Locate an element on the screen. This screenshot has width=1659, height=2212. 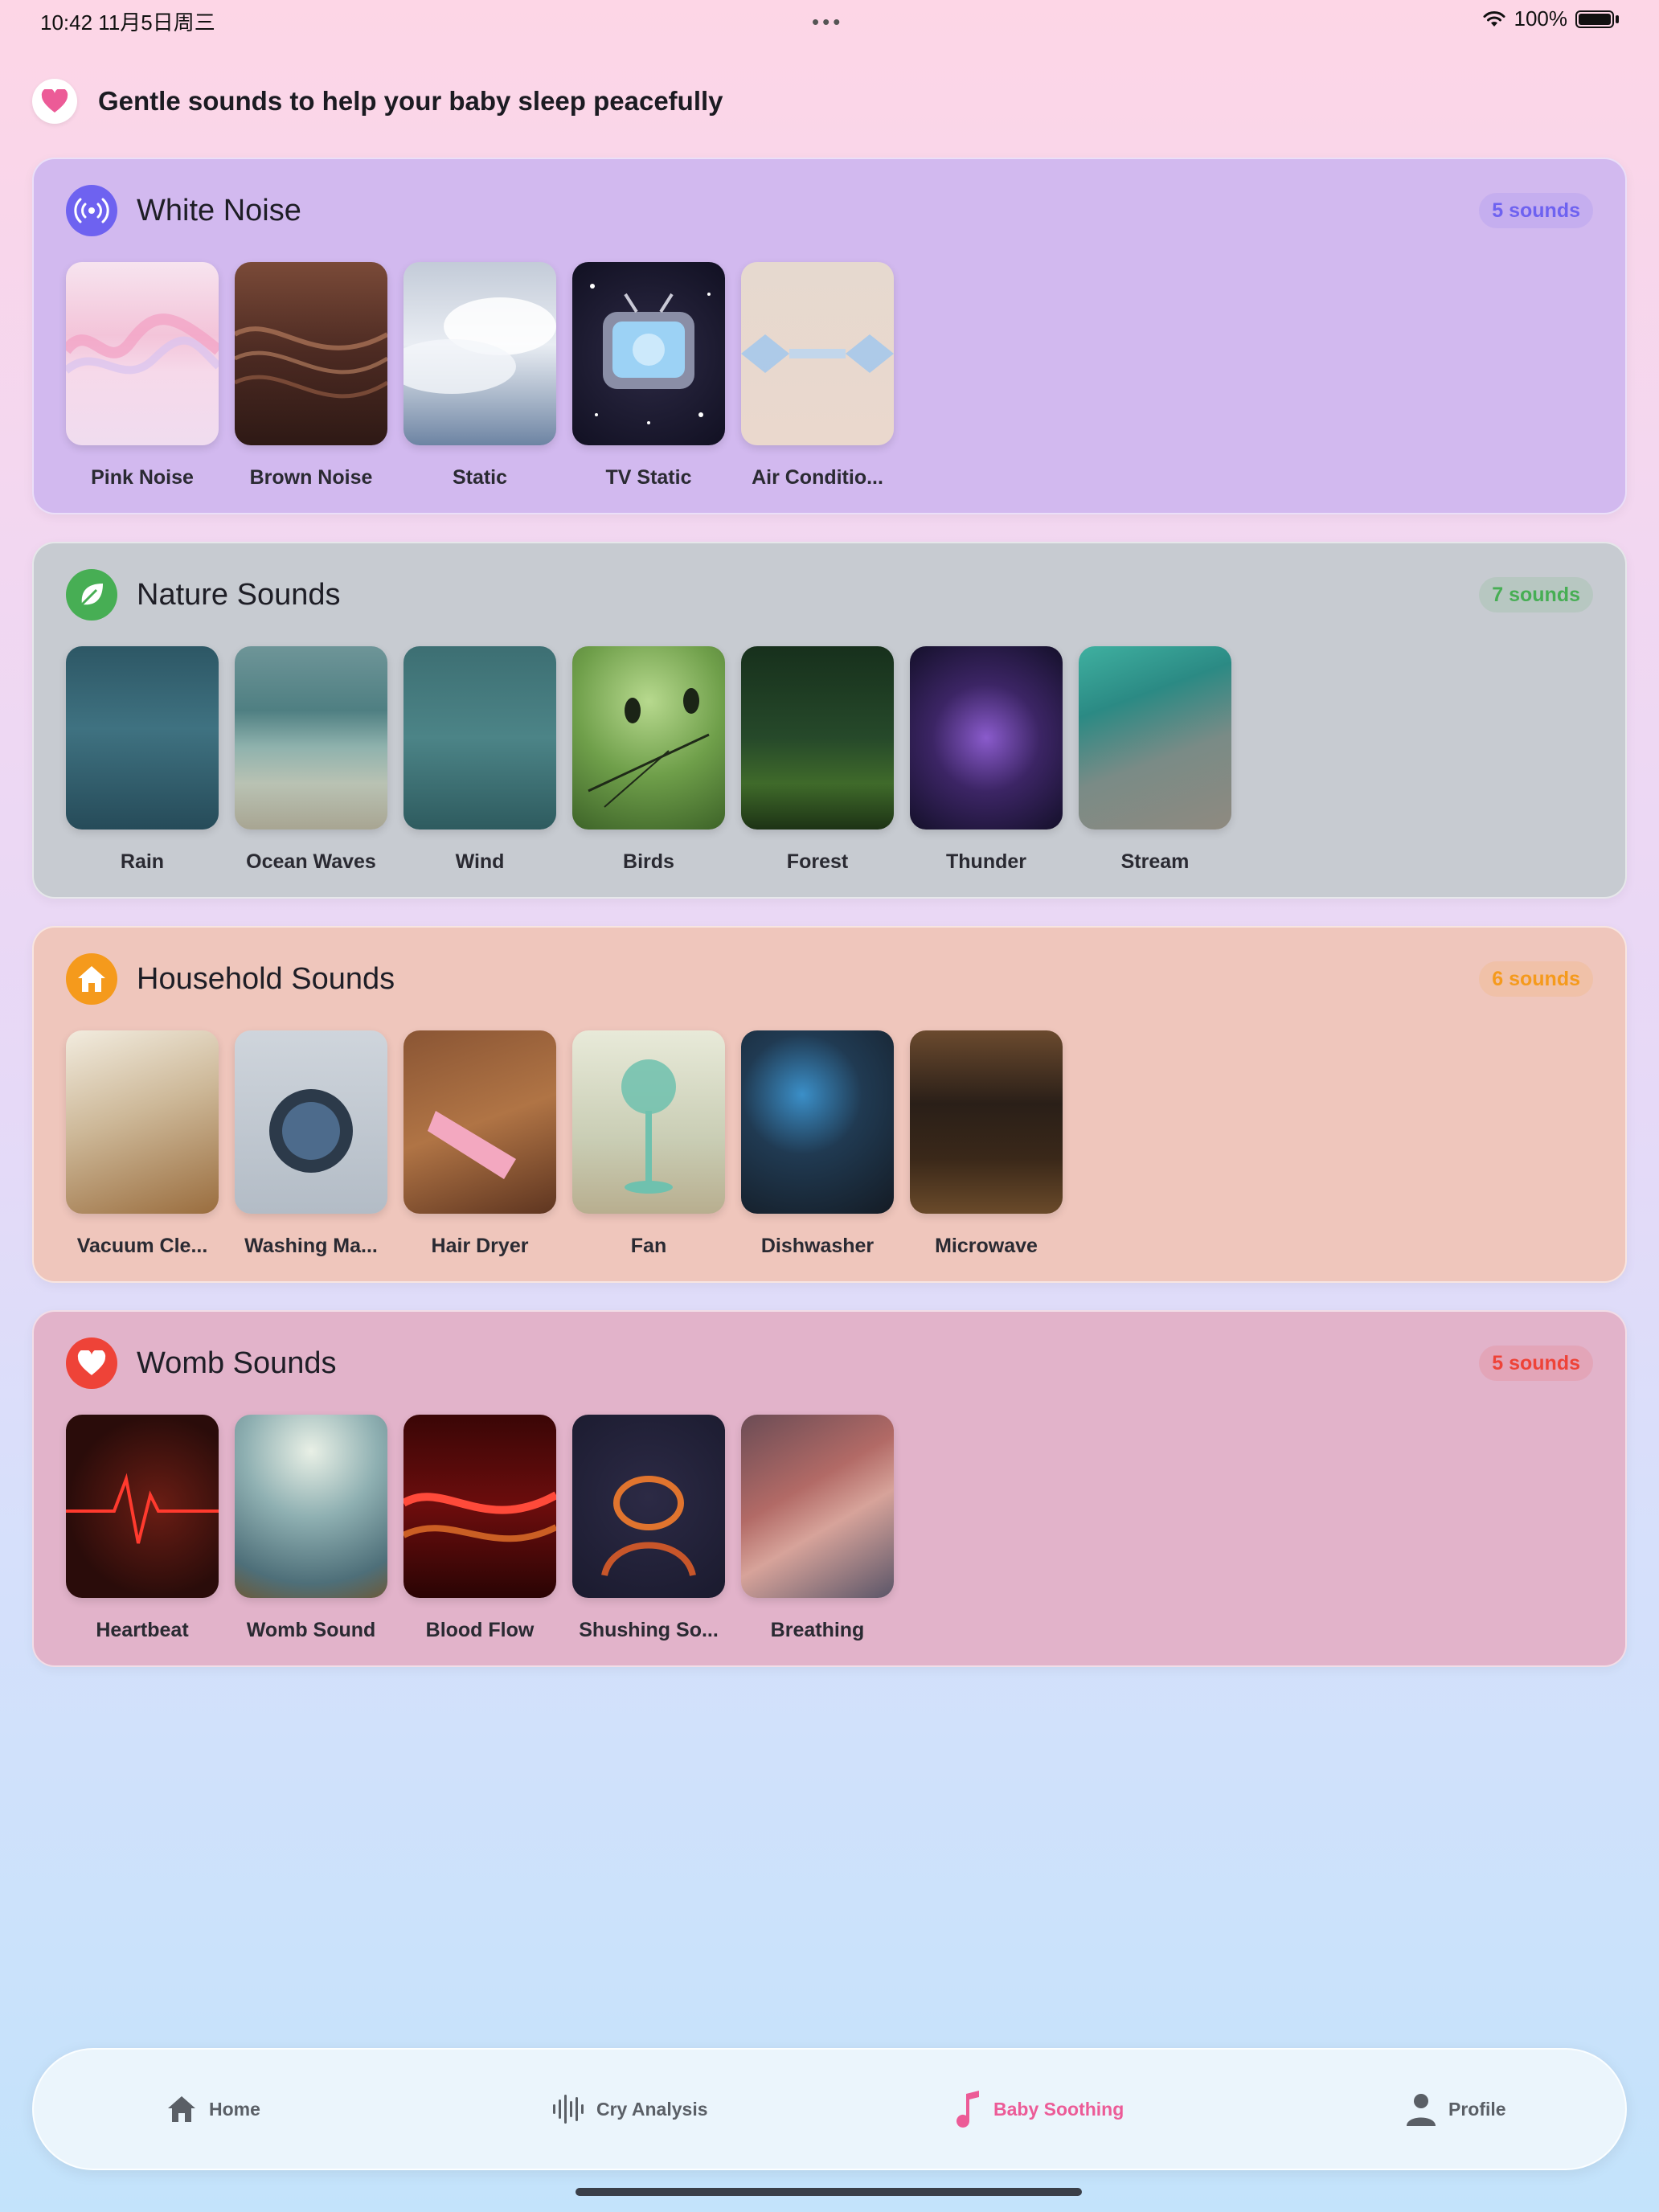
sound-tile-rain: Rain is located at coordinates (142, 760).